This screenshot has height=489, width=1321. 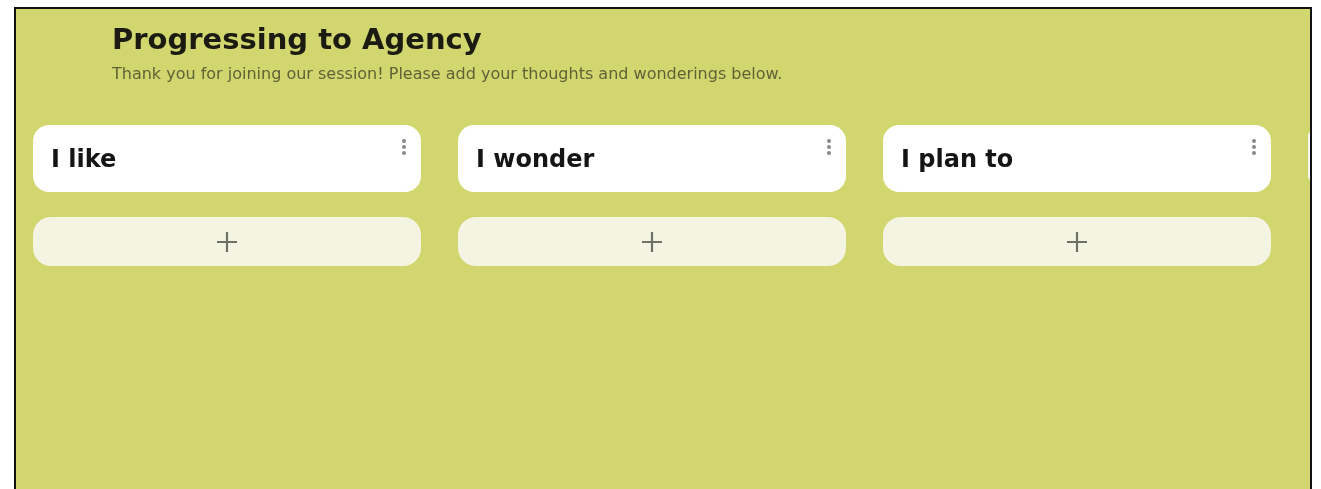 What do you see at coordinates (535, 158) in the screenshot?
I see `column-title: I wonder` at bounding box center [535, 158].